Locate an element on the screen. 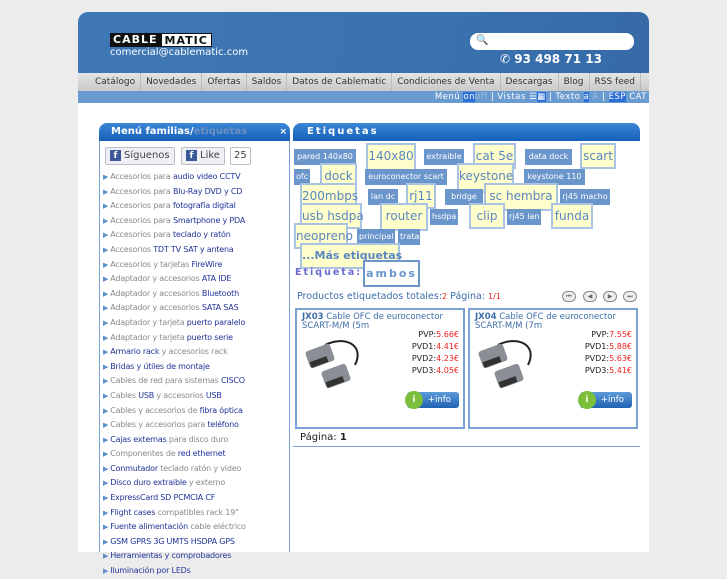 The height and width of the screenshot is (579, 727). close-icon: × is located at coordinates (283, 132).